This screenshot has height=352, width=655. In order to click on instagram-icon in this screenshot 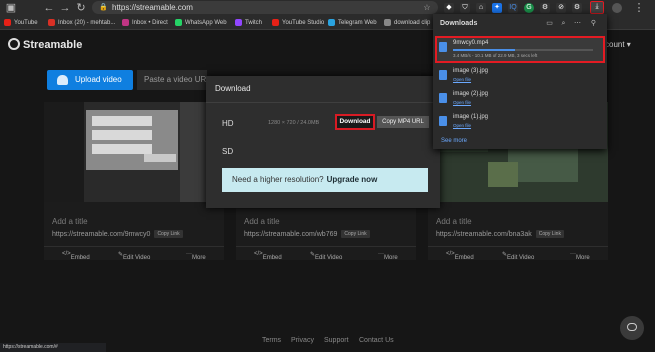, I will do `click(125, 22)`.